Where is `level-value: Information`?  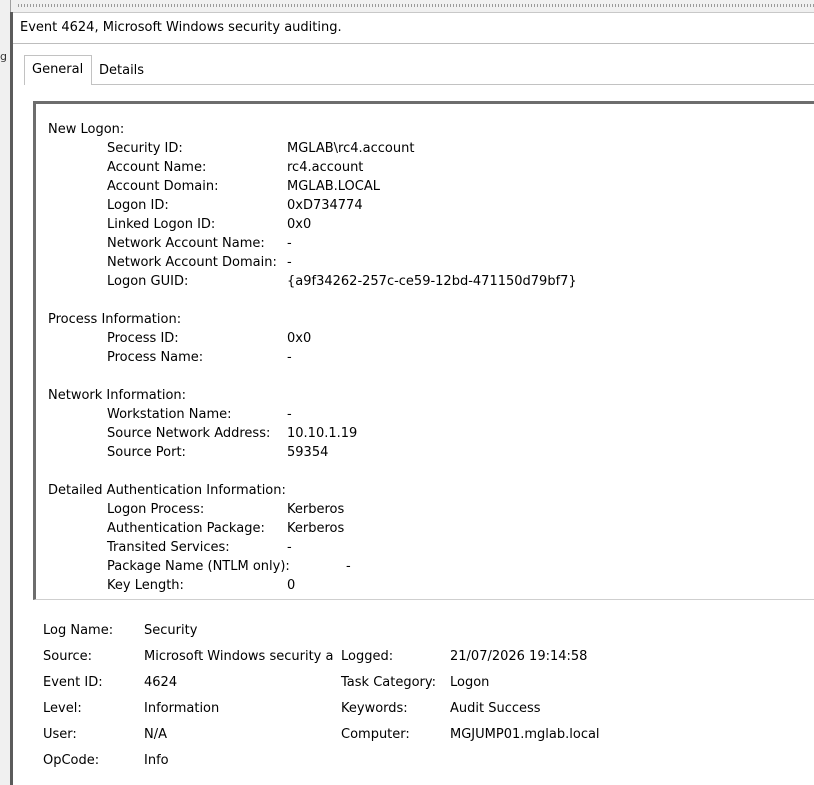
level-value: Information is located at coordinates (182, 708).